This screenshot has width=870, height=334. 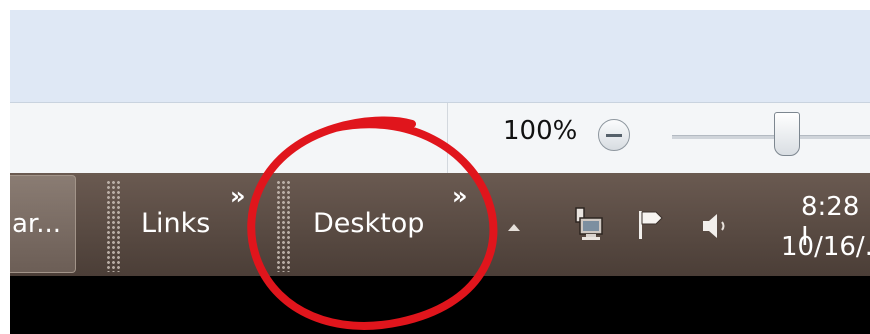 I want to click on zoom-out-button, so click(x=614, y=135).